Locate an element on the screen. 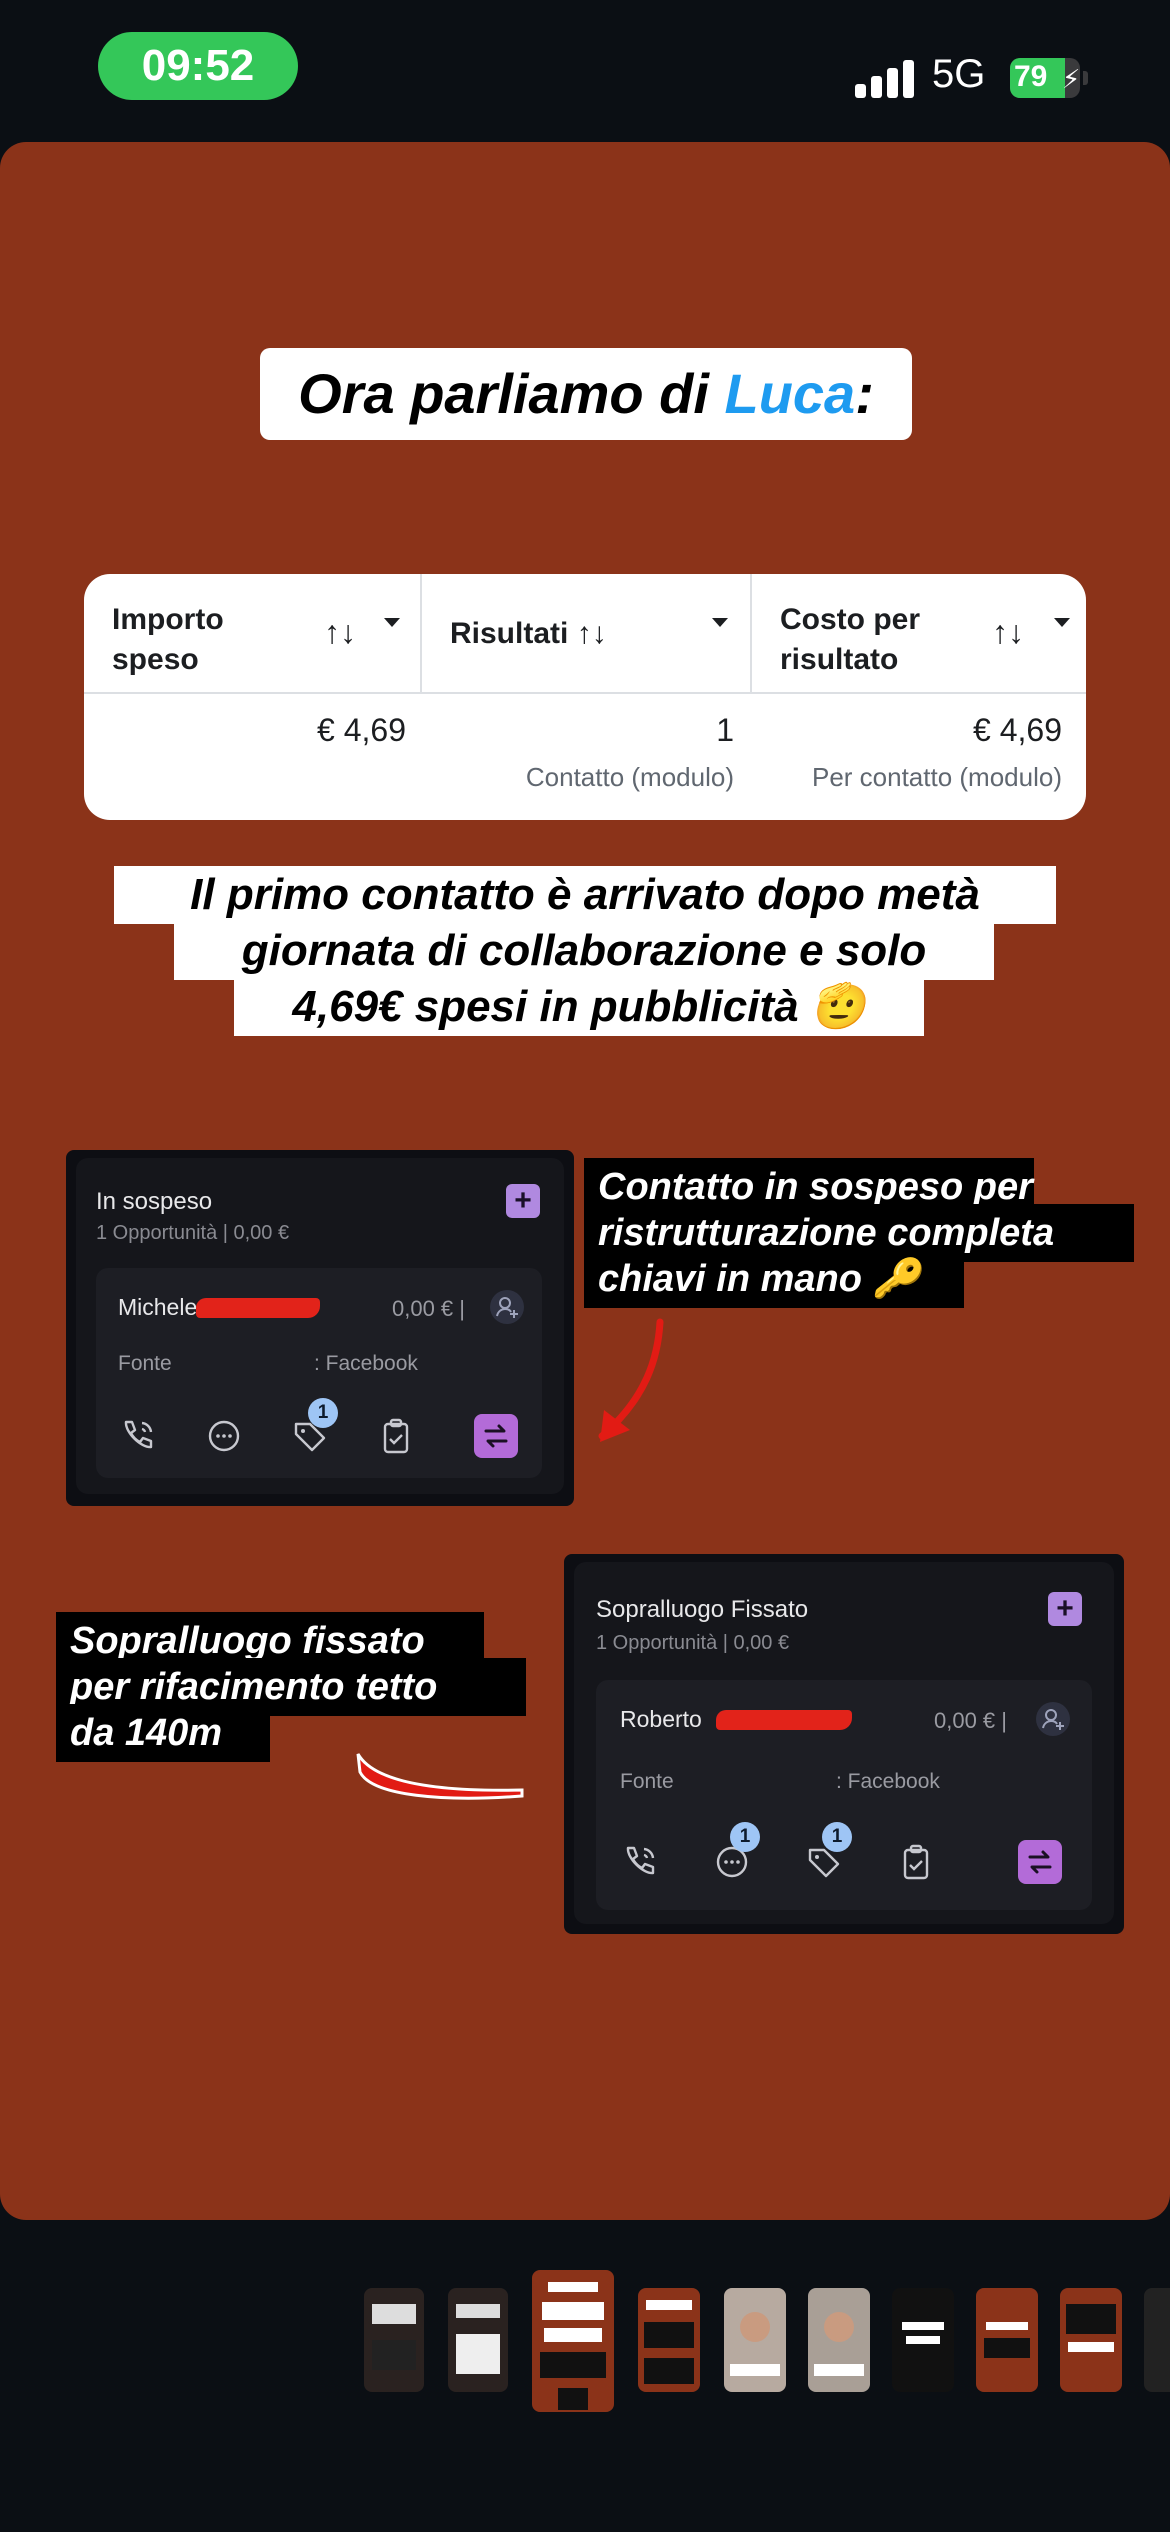  title-highlight: Luca is located at coordinates (790, 393).